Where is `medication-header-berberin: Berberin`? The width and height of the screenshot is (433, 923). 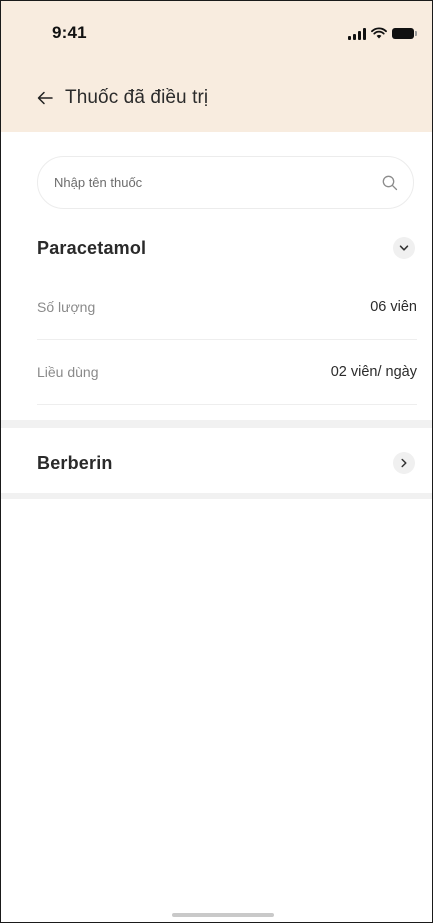
medication-header-berberin: Berberin is located at coordinates (227, 463).